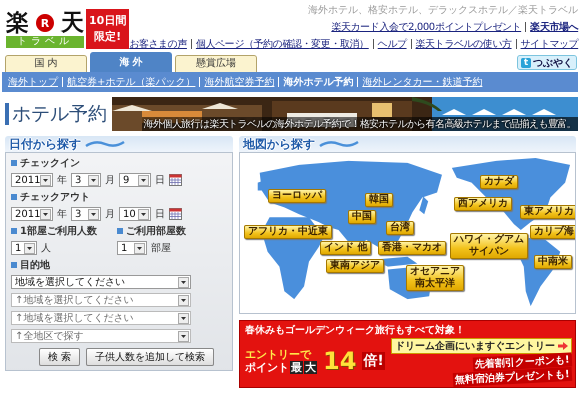 This screenshot has height=400, width=580. Describe the element at coordinates (135, 180) in the screenshot. I see `day-select: 9` at that location.